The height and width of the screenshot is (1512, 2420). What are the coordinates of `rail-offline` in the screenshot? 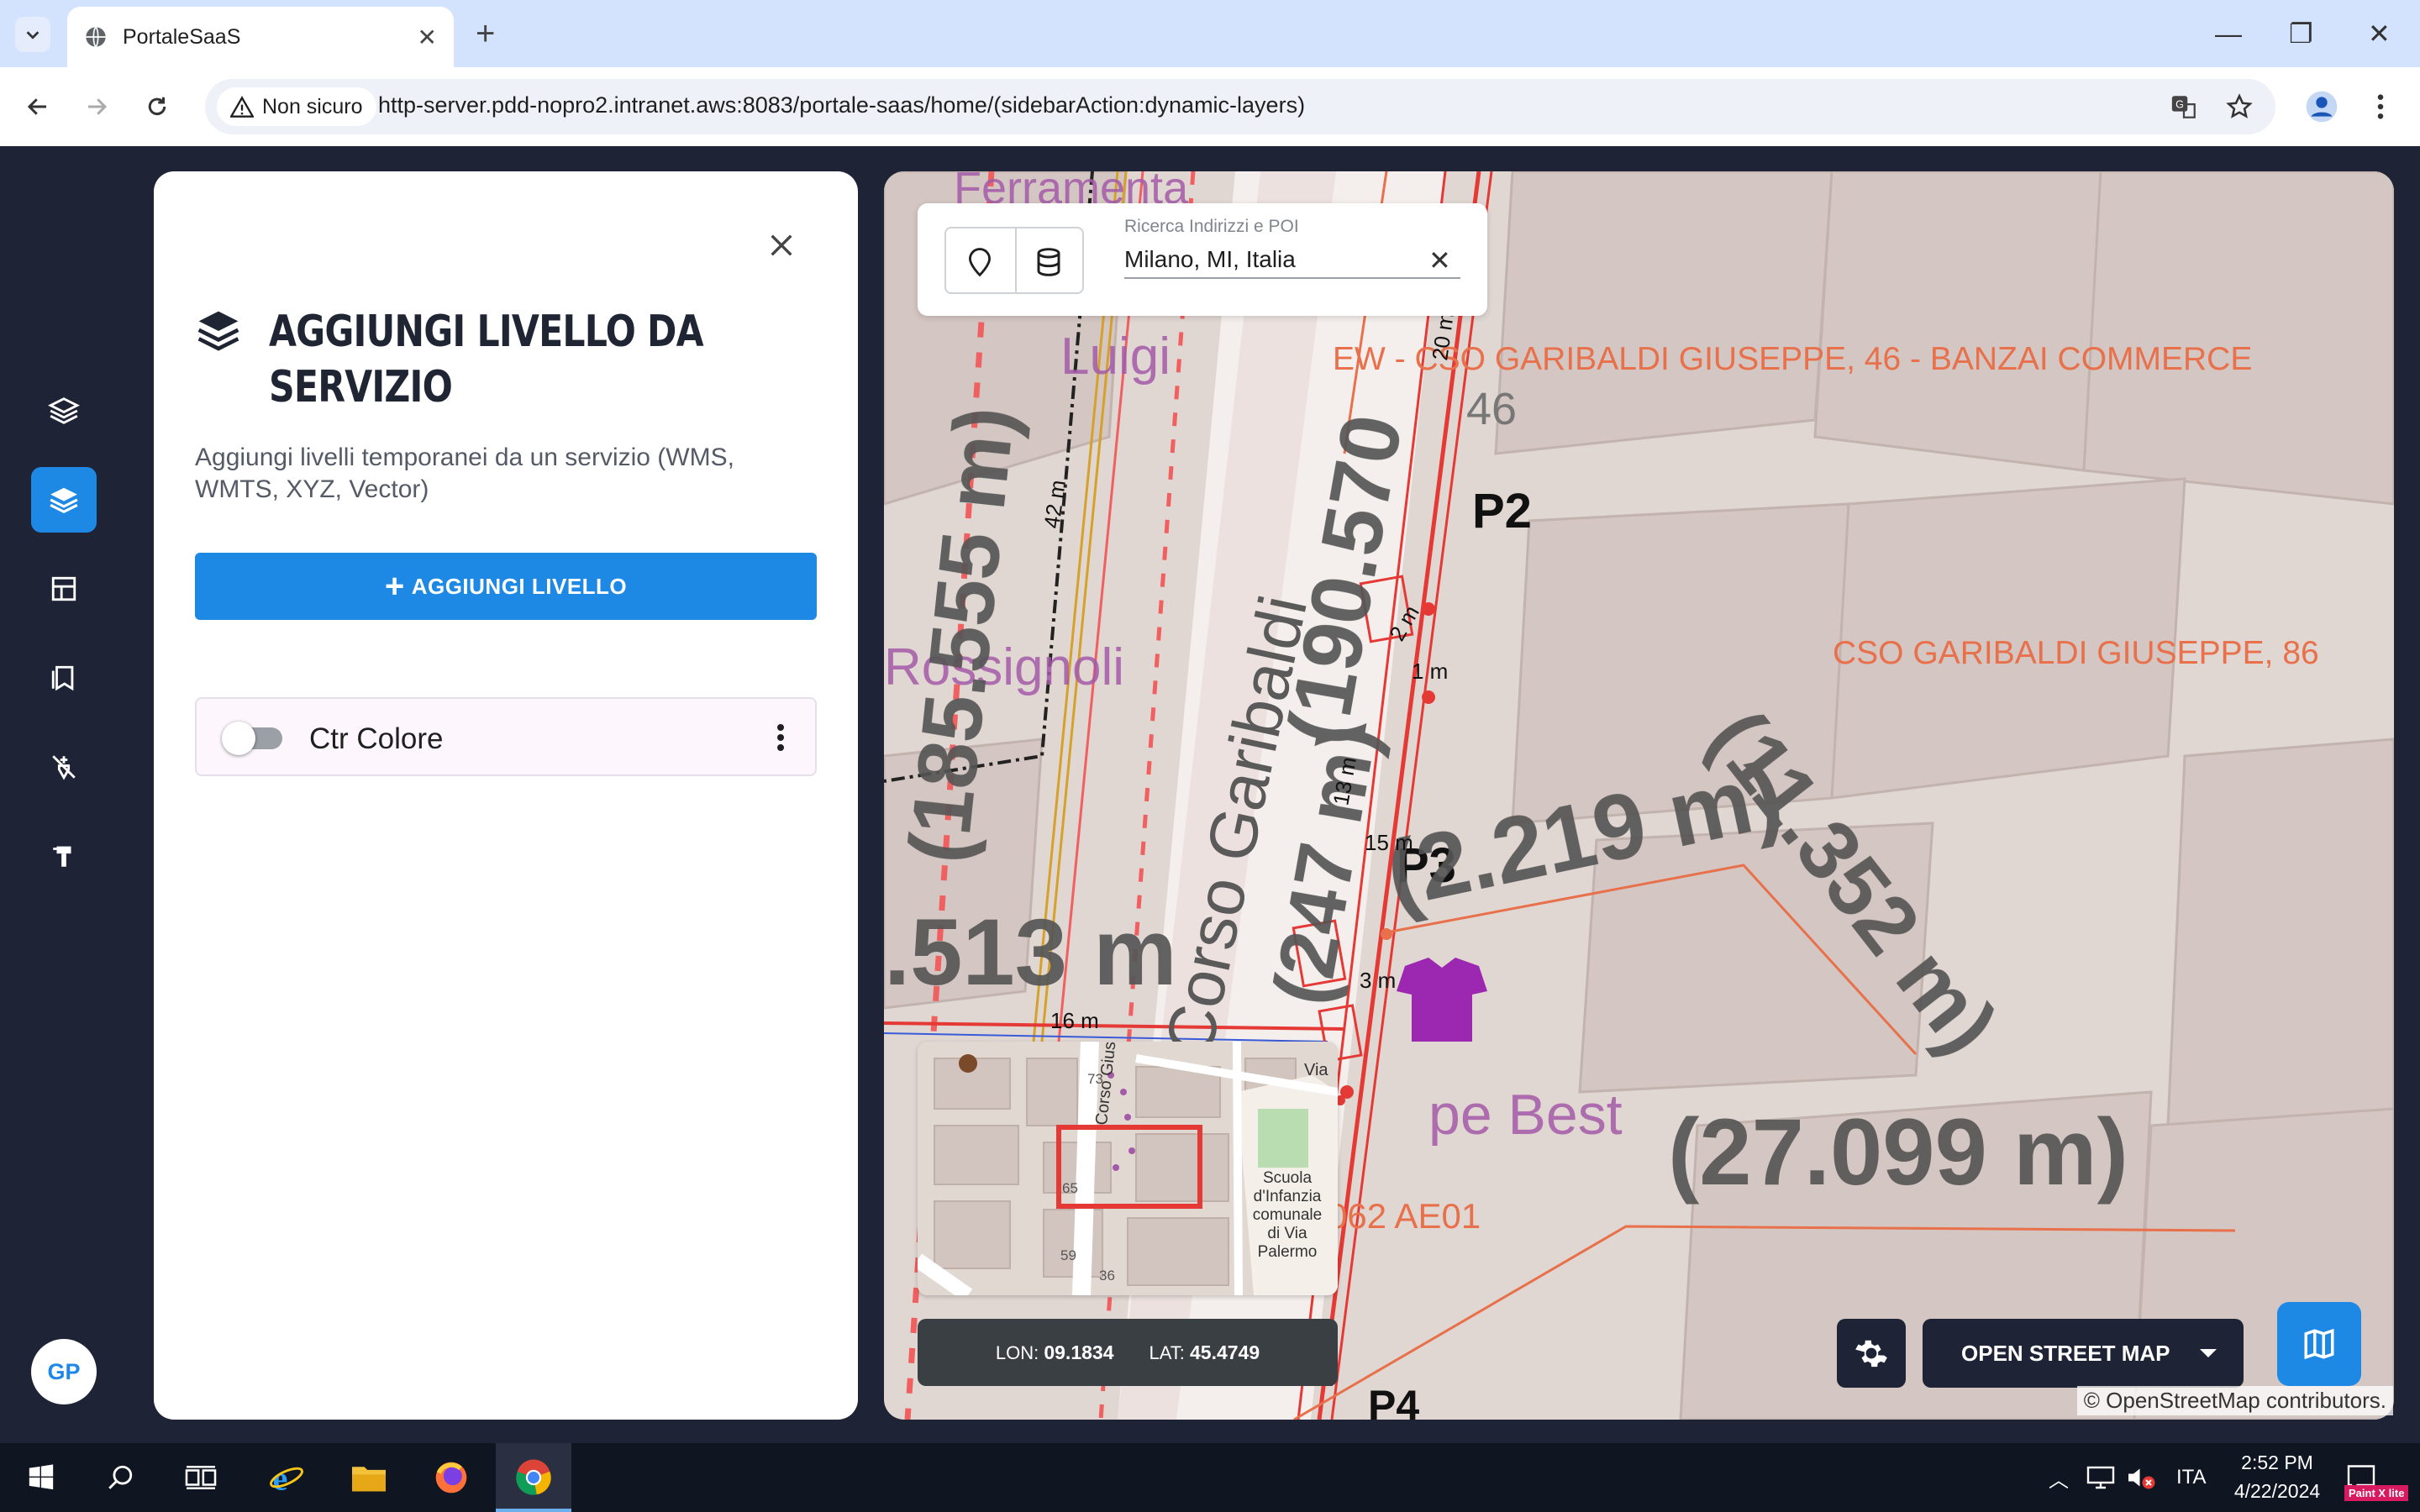 It's located at (64, 767).